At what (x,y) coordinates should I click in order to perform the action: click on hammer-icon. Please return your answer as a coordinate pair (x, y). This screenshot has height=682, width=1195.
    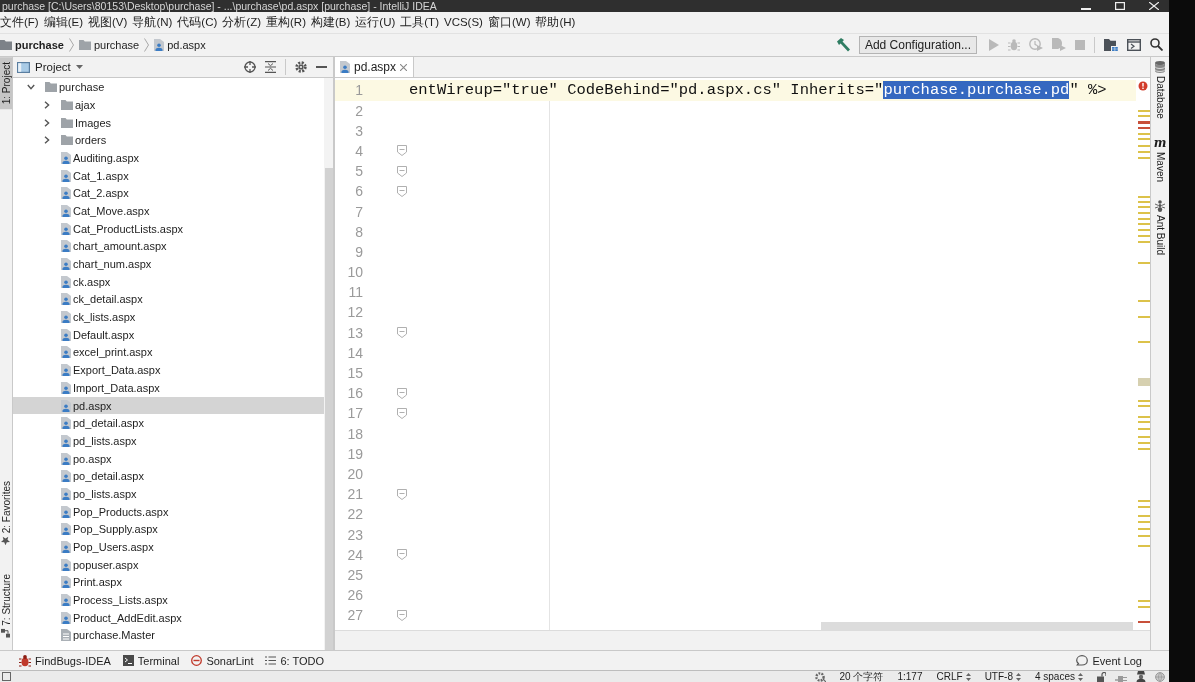
    Looking at the image, I should click on (842, 45).